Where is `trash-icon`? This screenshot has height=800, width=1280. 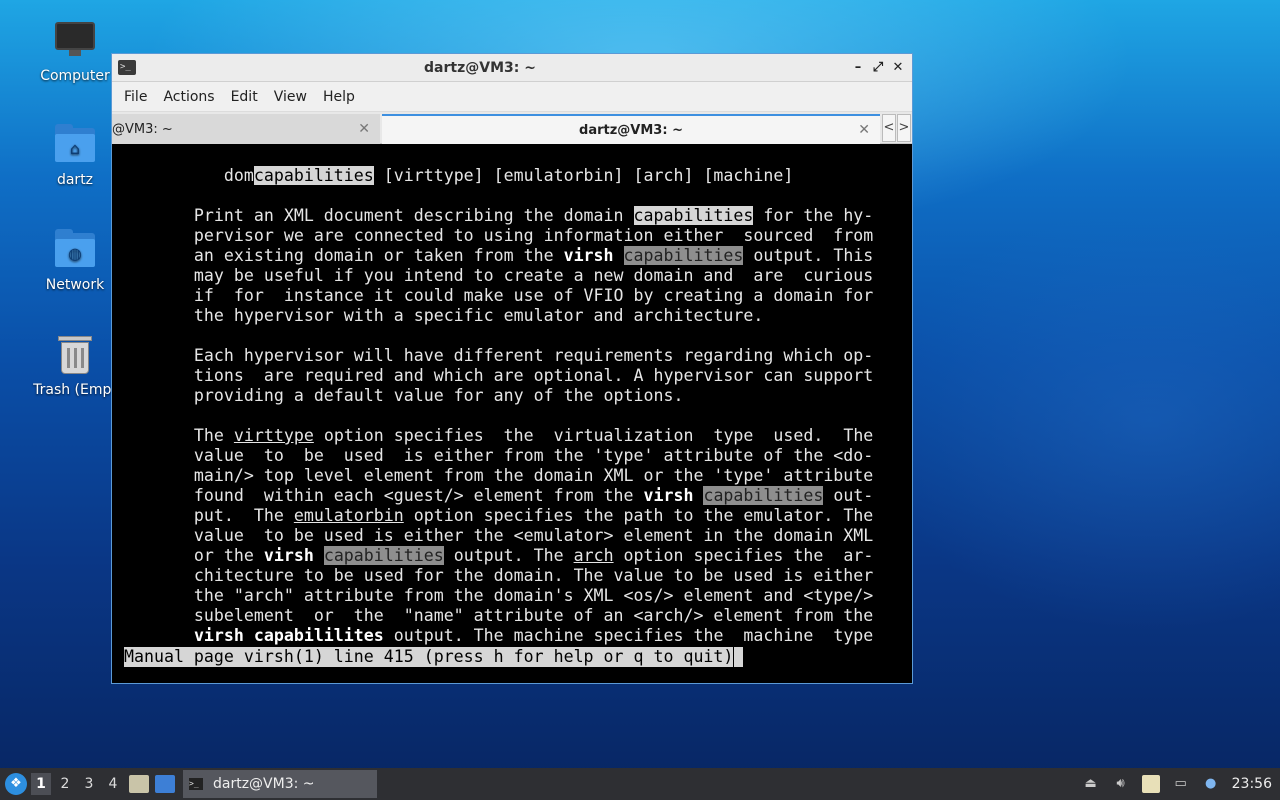 trash-icon is located at coordinates (75, 354).